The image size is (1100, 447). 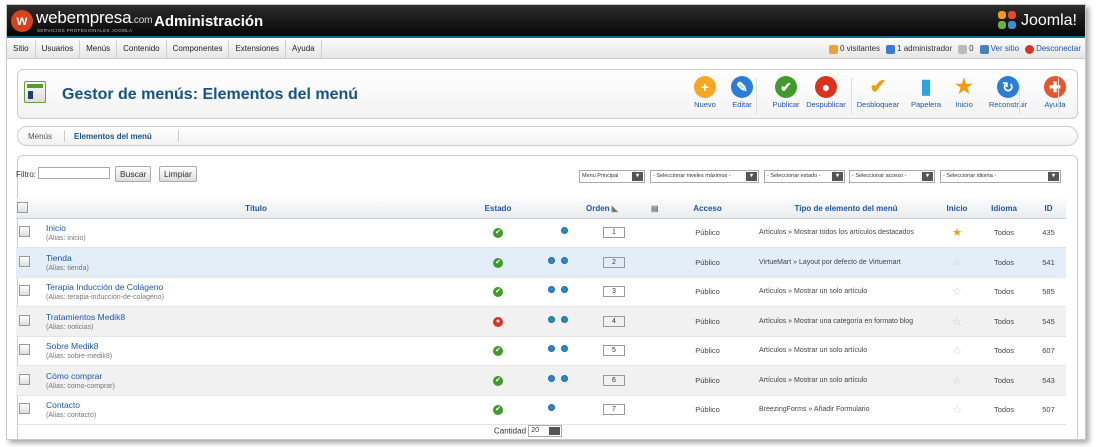 What do you see at coordinates (256, 287) in the screenshot?
I see `item-title-link: Terapia Inducción de Colágeno` at bounding box center [256, 287].